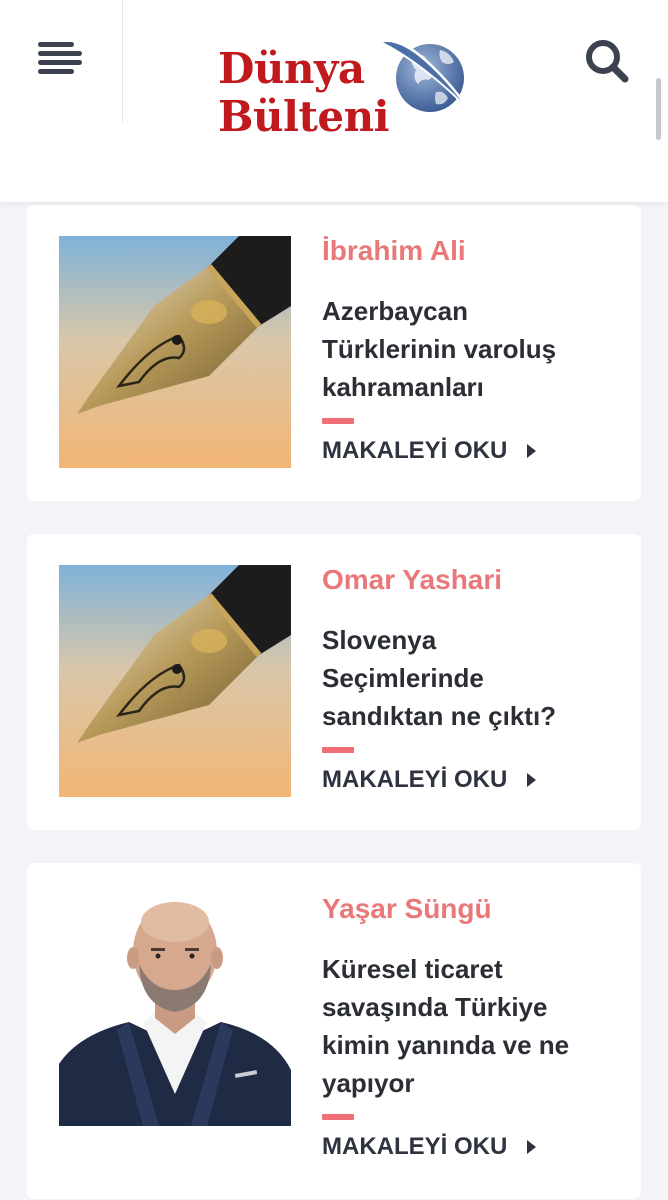  Describe the element at coordinates (439, 349) in the screenshot. I see `article-title-line: Türklerinin varoluş` at that location.